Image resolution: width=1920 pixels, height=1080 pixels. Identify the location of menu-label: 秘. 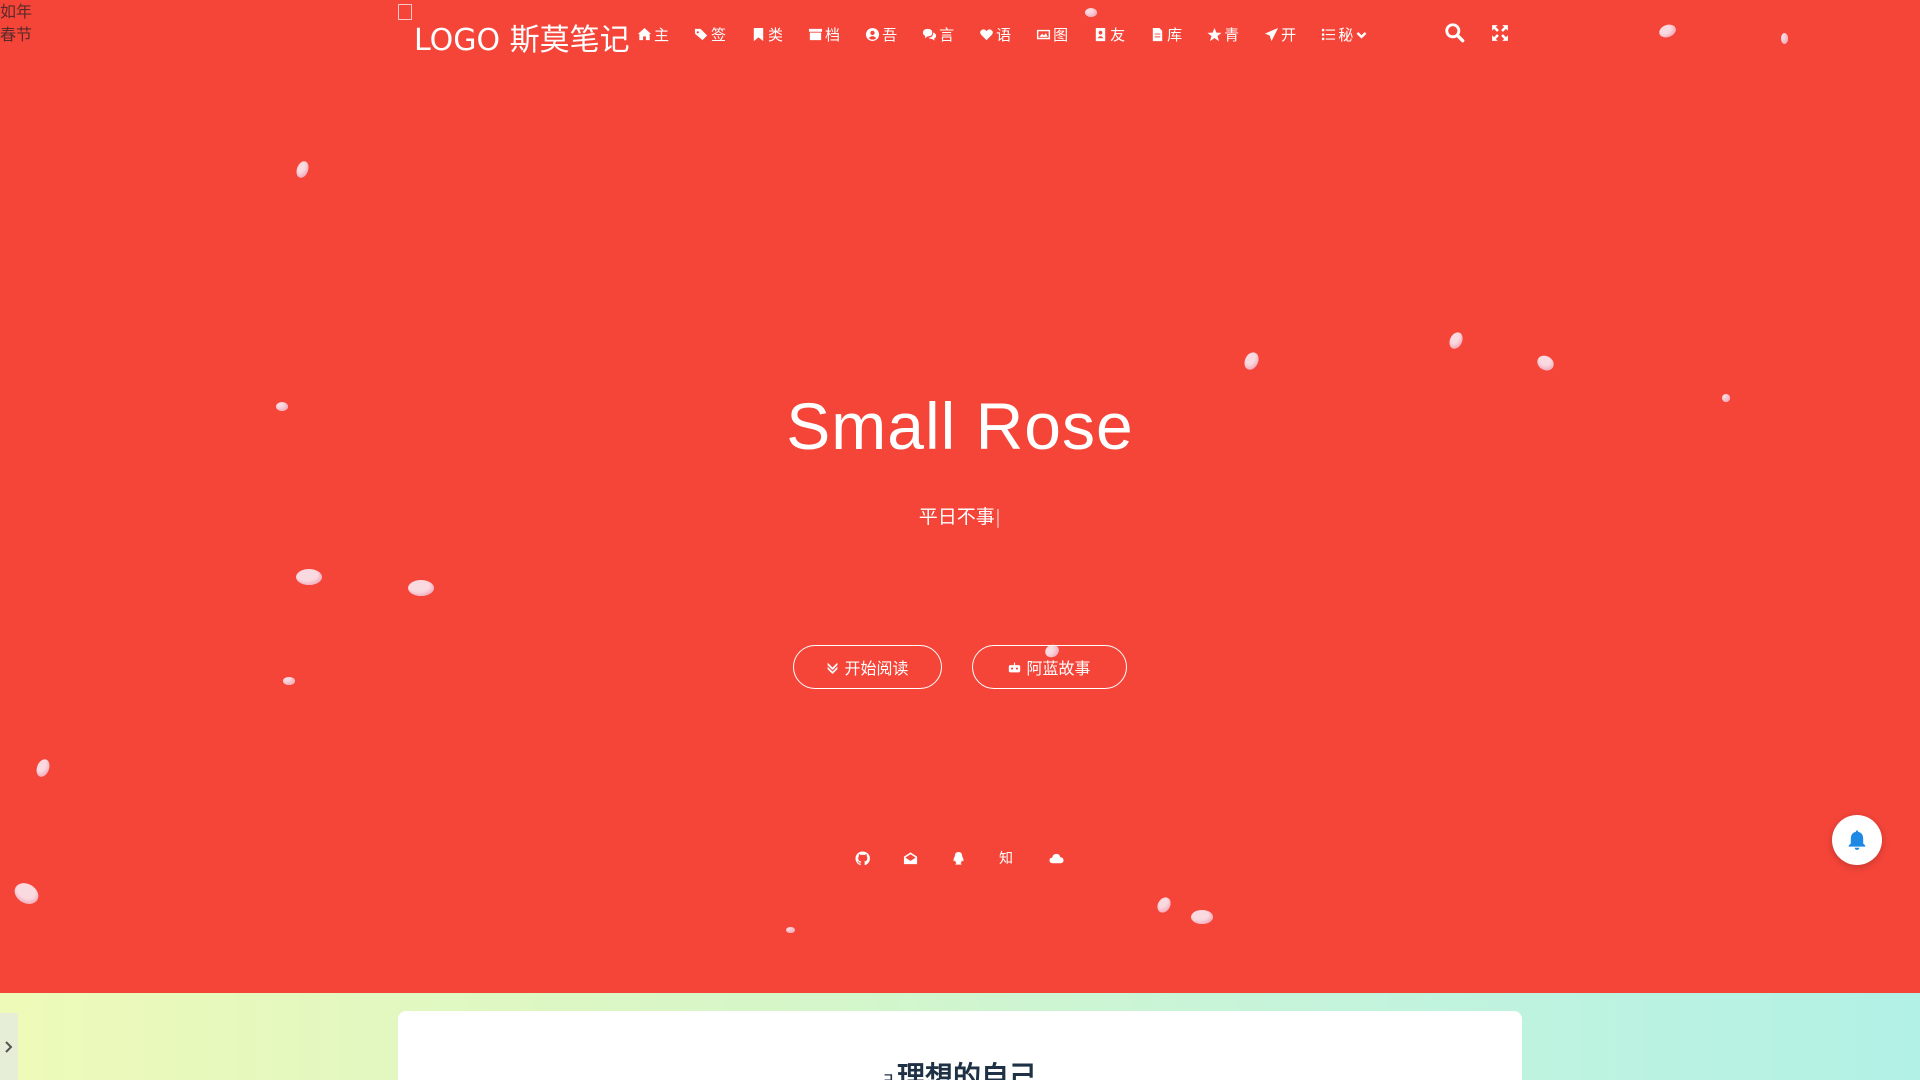
(1346, 34).